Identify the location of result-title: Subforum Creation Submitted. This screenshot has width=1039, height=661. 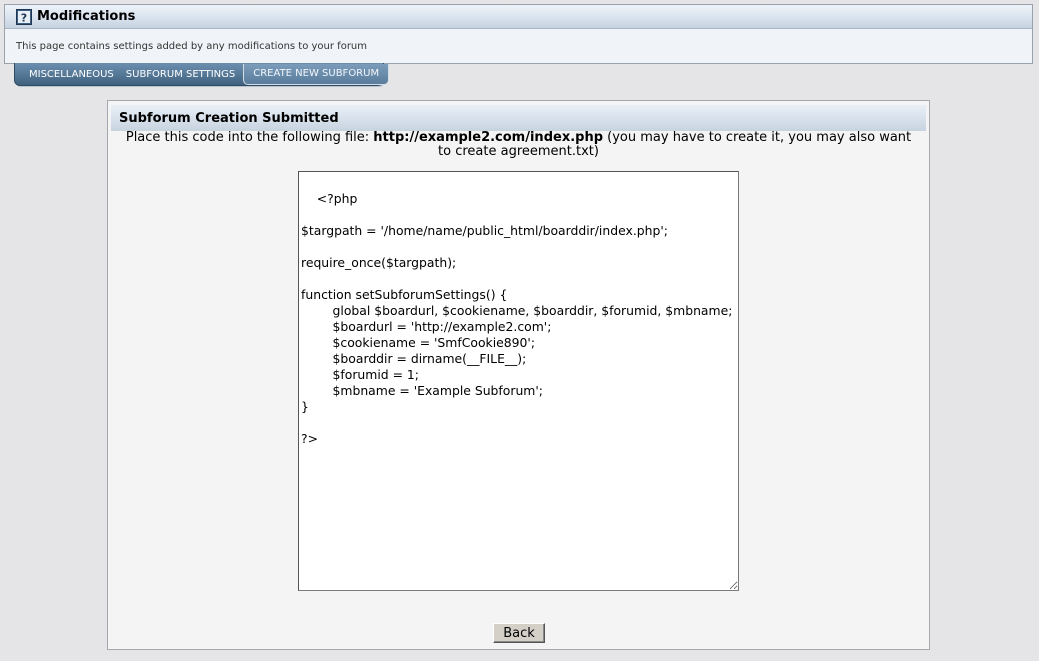
(229, 118).